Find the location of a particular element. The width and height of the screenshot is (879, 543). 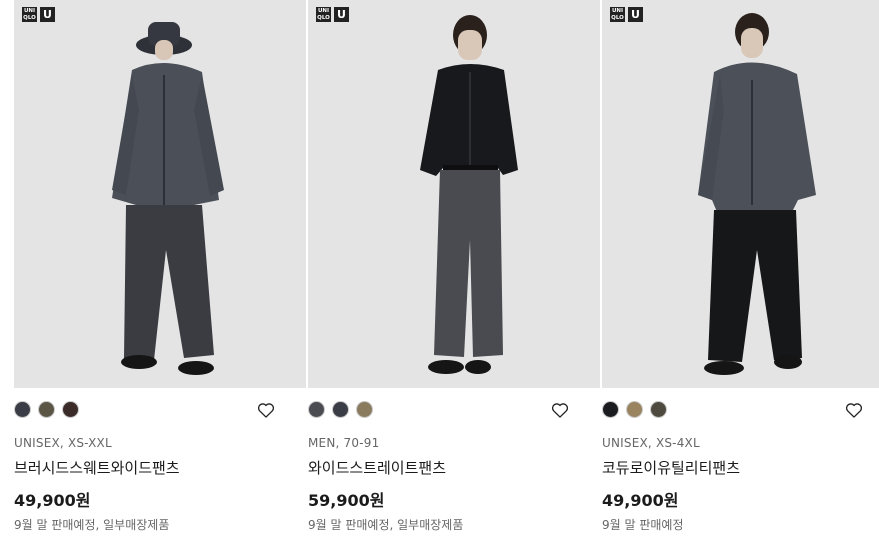

product-meta: UNISEX, XS-XXL is located at coordinates (63, 443).